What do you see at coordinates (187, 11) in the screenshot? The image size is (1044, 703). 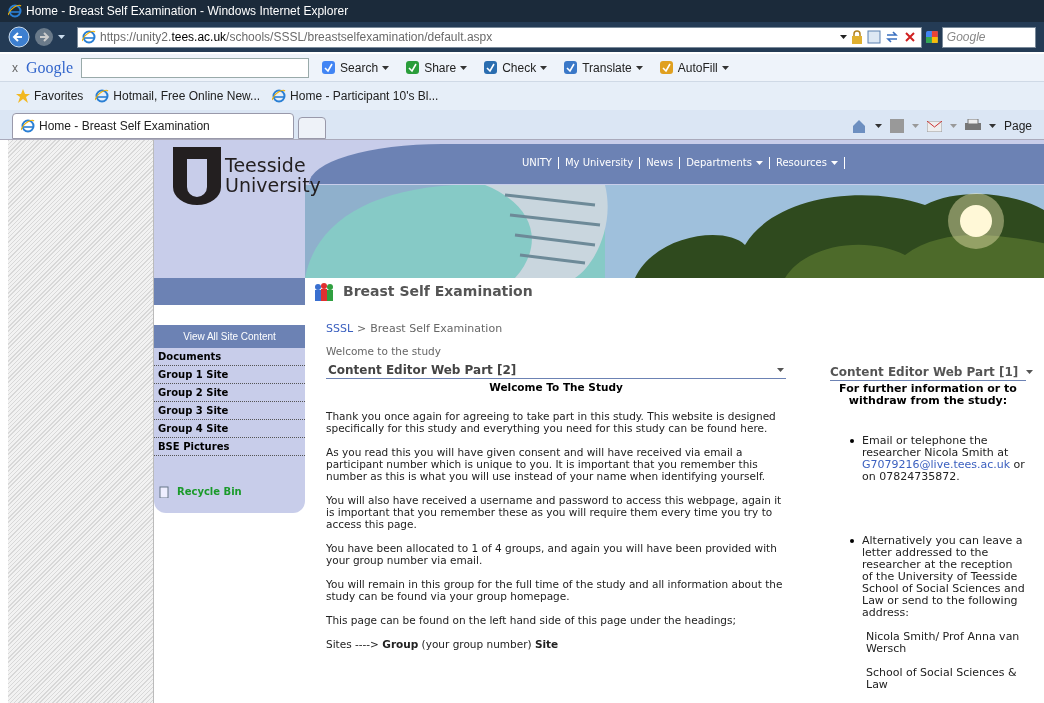 I see `window-title: Home - Breast Self Examination - Windows Internet Explorer` at bounding box center [187, 11].